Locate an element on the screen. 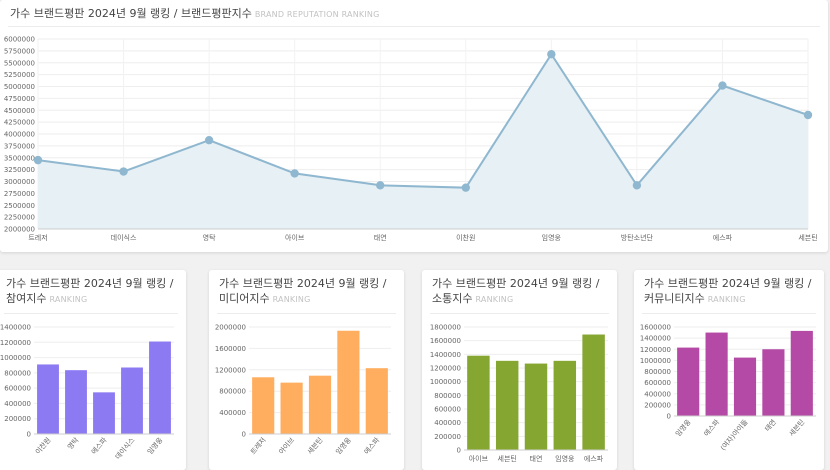 This screenshot has height=470, width=830. y-tick-label: 5250000 is located at coordinates (19, 75).